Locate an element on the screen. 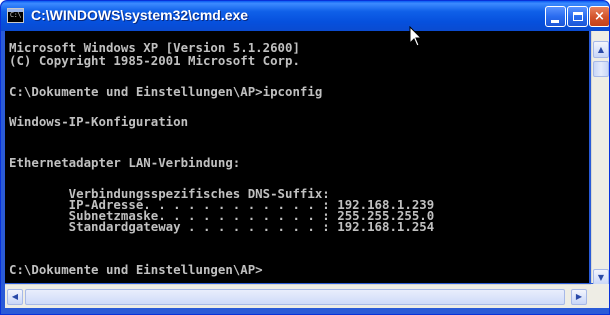 This screenshot has width=610, height=315. arrow-up-icon: ▲ is located at coordinates (601, 49).